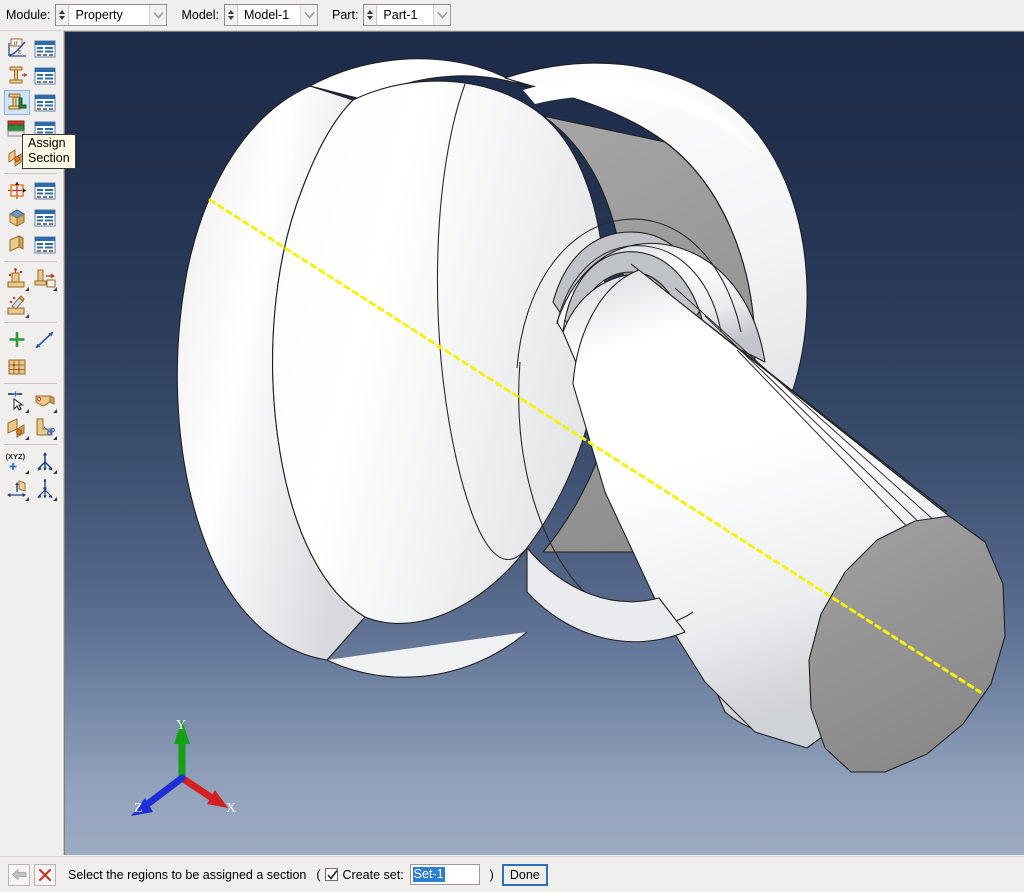 Image resolution: width=1024 pixels, height=892 pixels. I want to click on toolbox-row: (XYZ), so click(31, 461).